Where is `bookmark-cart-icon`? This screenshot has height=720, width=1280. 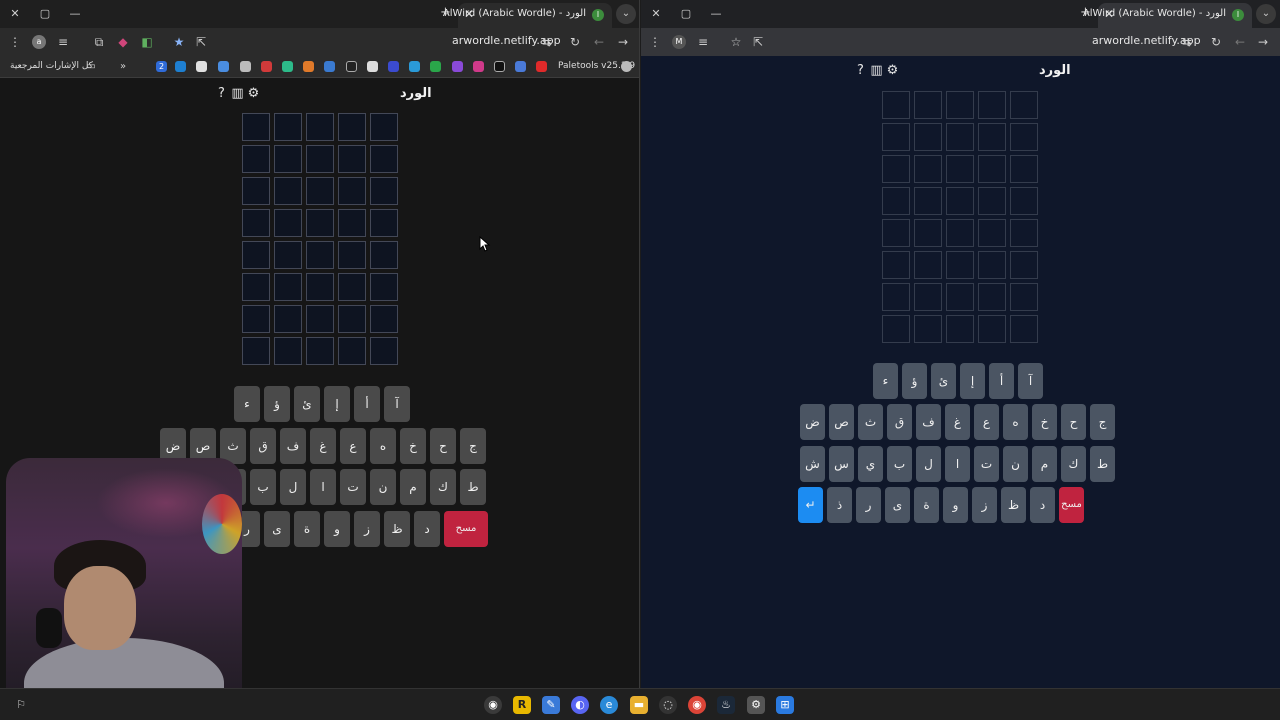 bookmark-cart-icon is located at coordinates (414, 66).